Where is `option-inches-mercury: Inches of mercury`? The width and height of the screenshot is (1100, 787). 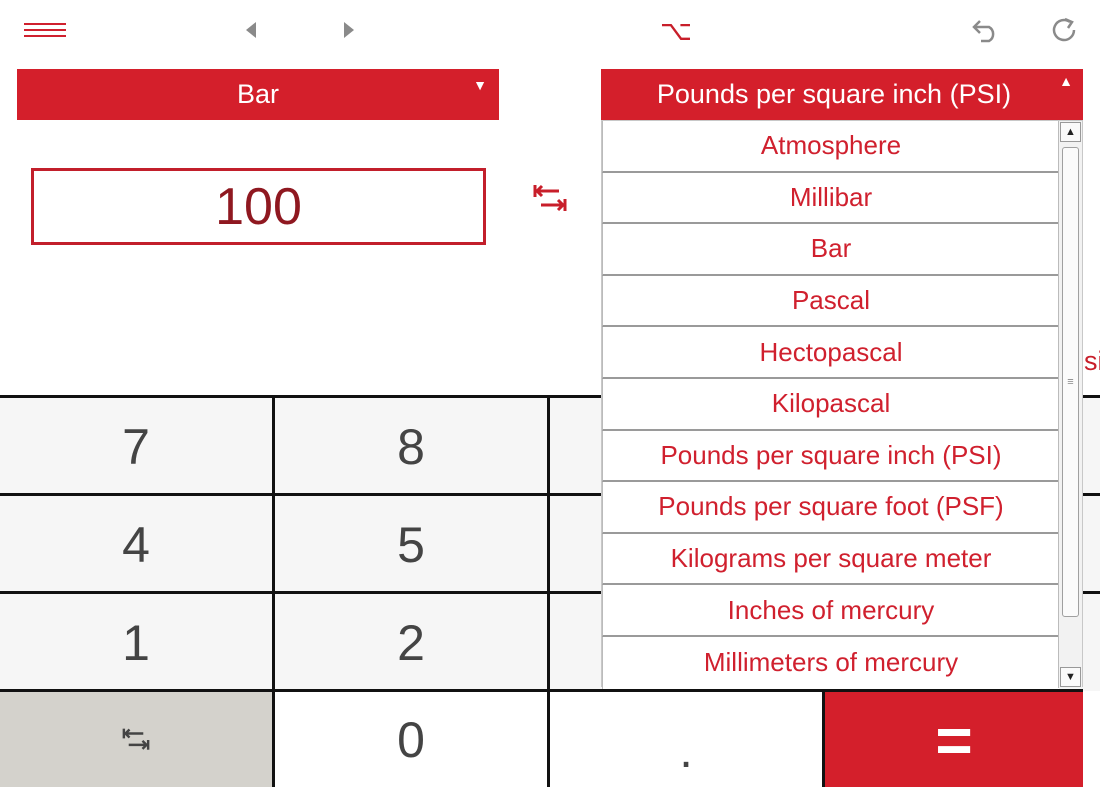
option-inches-mercury: Inches of mercury is located at coordinates (830, 611).